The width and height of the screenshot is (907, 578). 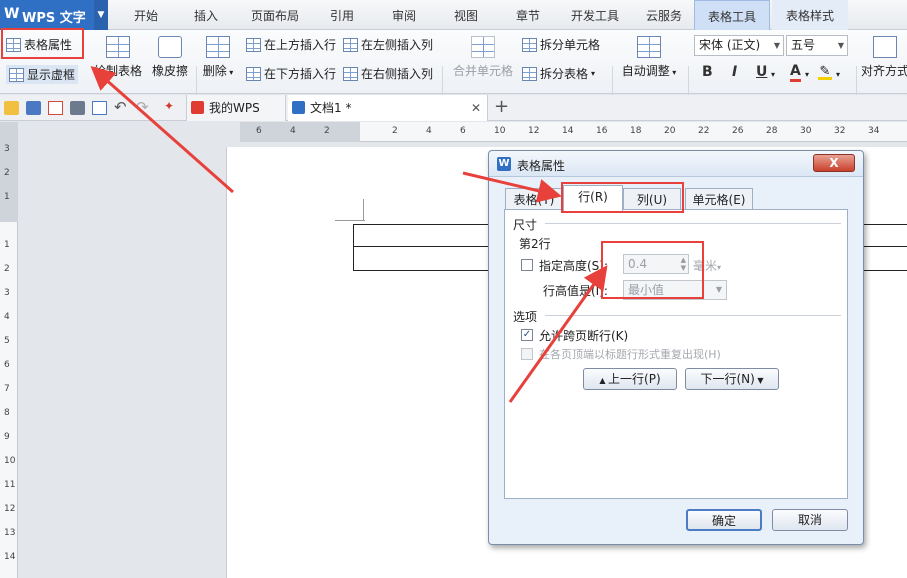 What do you see at coordinates (825, 72) in the screenshot?
I see `highlight-icon: ✎` at bounding box center [825, 72].